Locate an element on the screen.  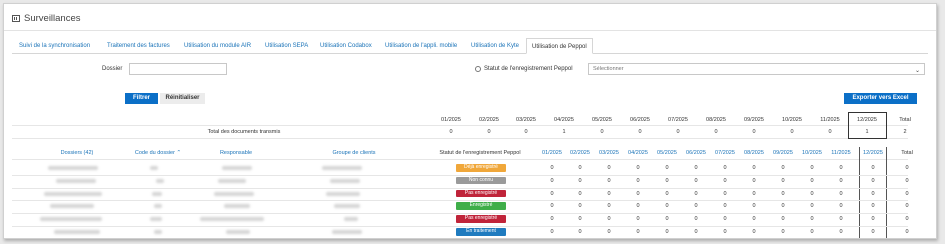
filter-button: Filtrer is located at coordinates (141, 98).